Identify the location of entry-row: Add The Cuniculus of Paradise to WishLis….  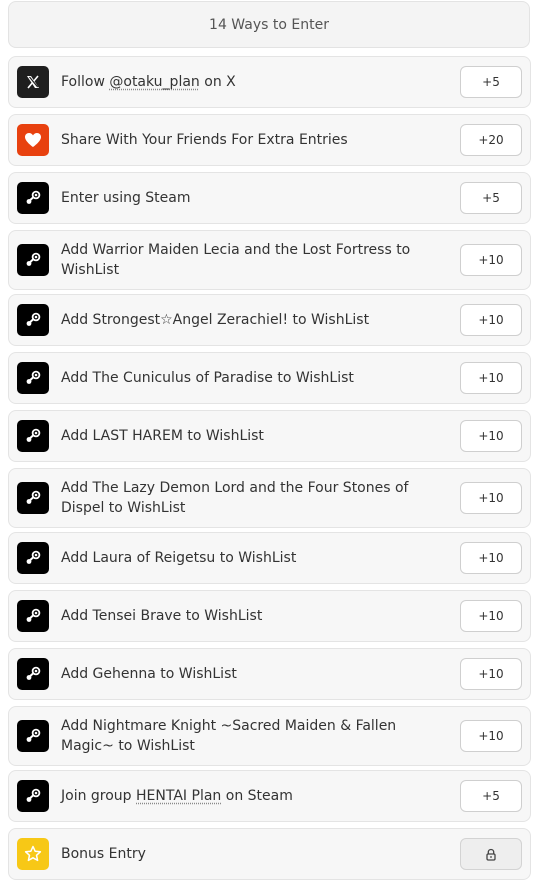
(269, 378).